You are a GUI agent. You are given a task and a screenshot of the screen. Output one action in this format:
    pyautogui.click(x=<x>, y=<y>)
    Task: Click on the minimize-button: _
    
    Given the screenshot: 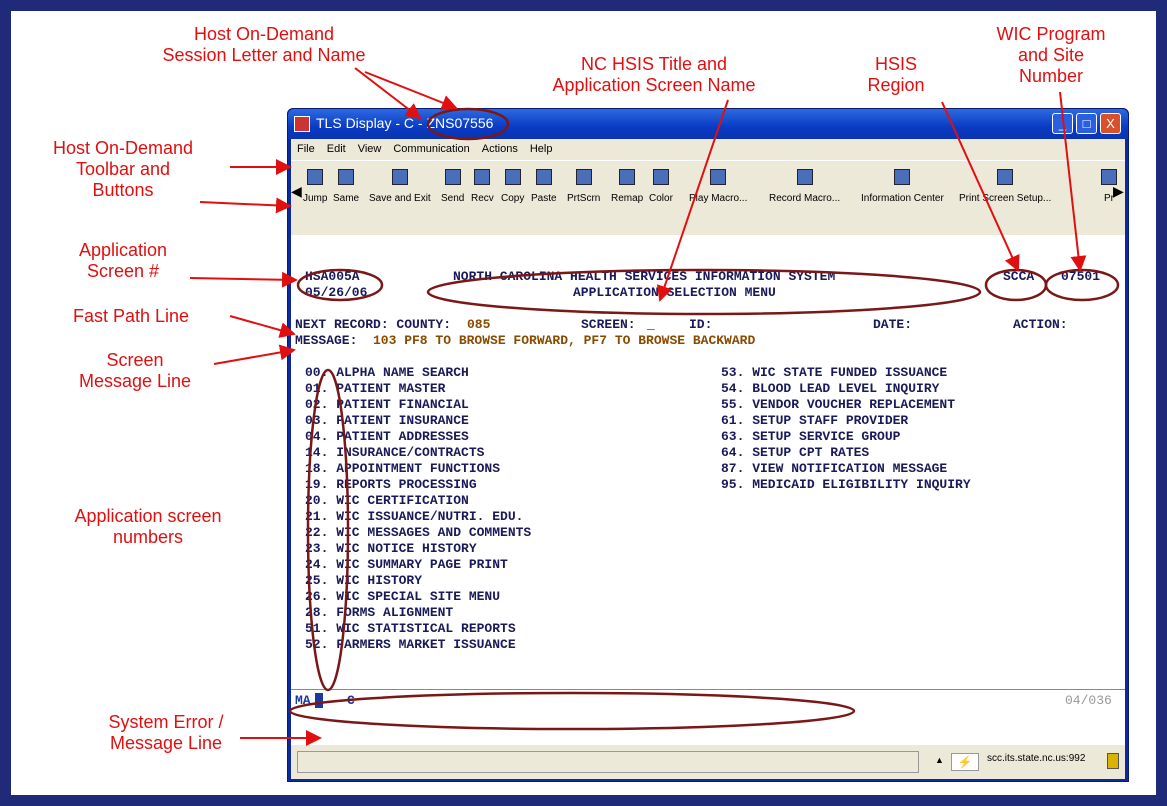 What is the action you would take?
    pyautogui.click(x=1062, y=123)
    